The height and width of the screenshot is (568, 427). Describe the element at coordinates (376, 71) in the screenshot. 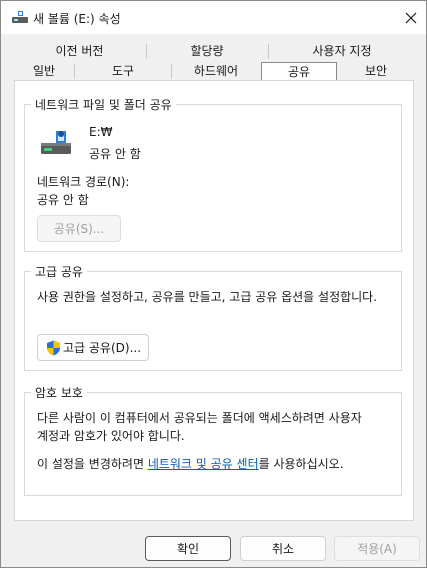

I see `tab-security: 보안` at that location.